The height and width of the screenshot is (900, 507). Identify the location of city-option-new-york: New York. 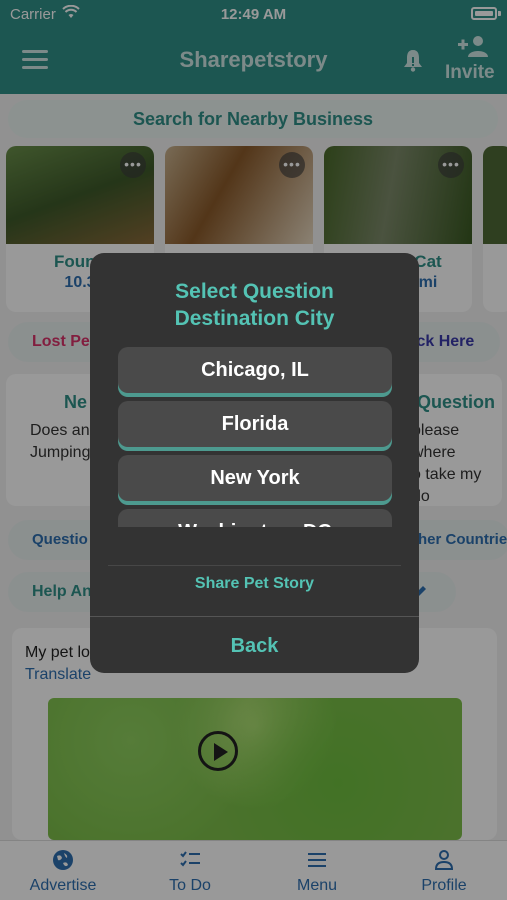
(255, 478).